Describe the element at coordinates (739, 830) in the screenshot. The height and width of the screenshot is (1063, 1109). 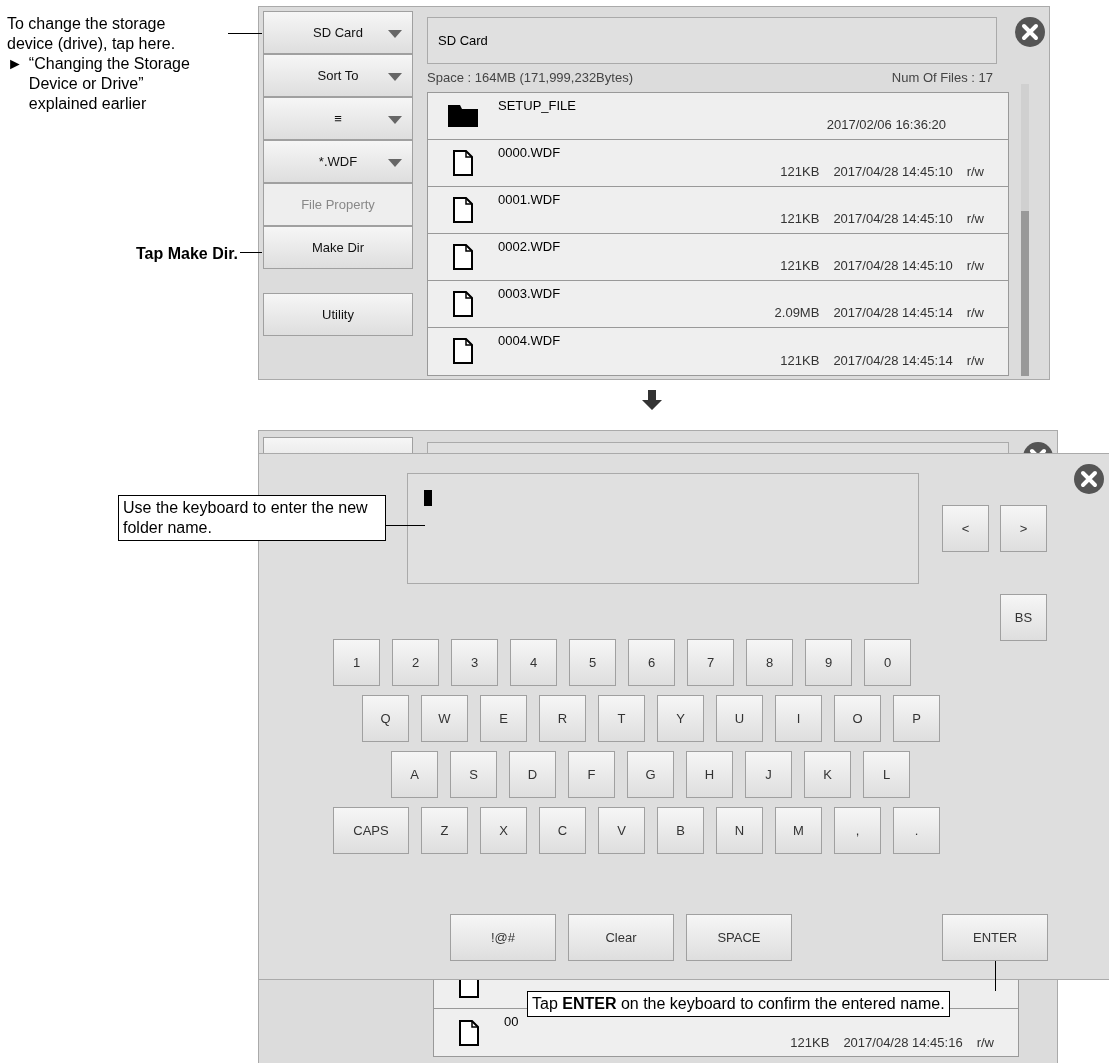
I see `keyboard-key: N` at that location.